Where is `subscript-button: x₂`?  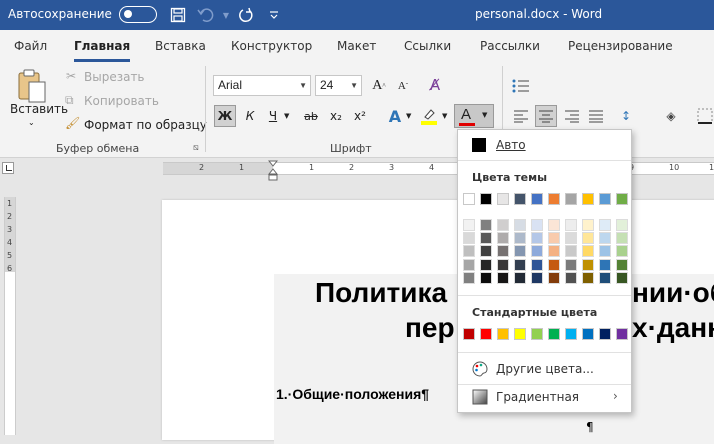 subscript-button: x₂ is located at coordinates (336, 116).